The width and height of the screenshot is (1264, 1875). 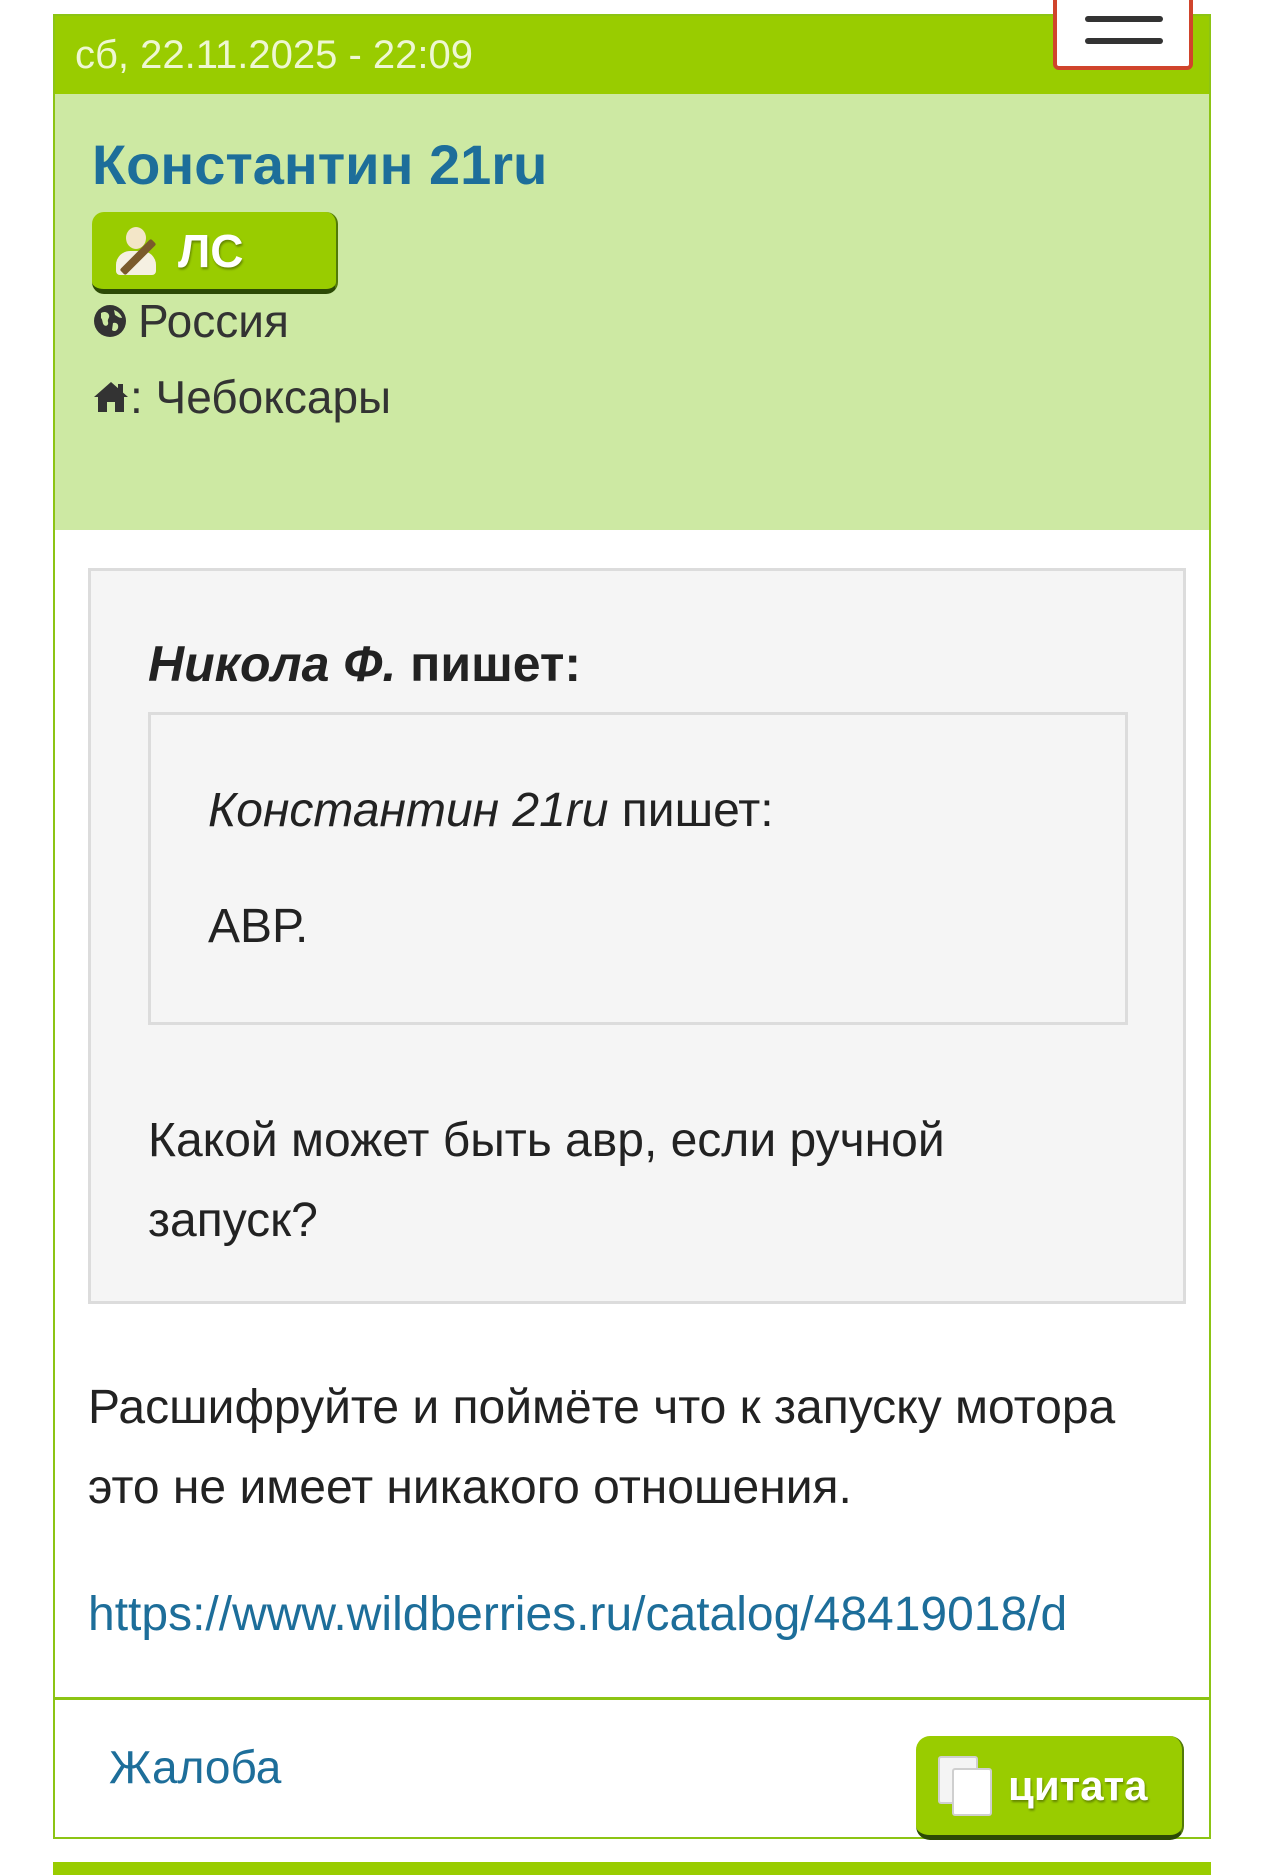 What do you see at coordinates (632, 1768) in the screenshot?
I see `post-footer: Жалоба цитата` at bounding box center [632, 1768].